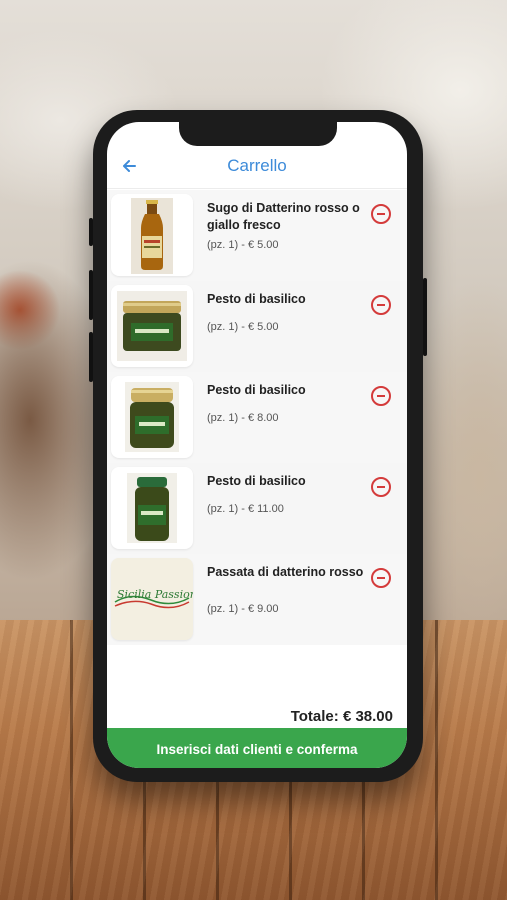 The height and width of the screenshot is (900, 507). I want to click on phone-volume-down, so click(91, 357).